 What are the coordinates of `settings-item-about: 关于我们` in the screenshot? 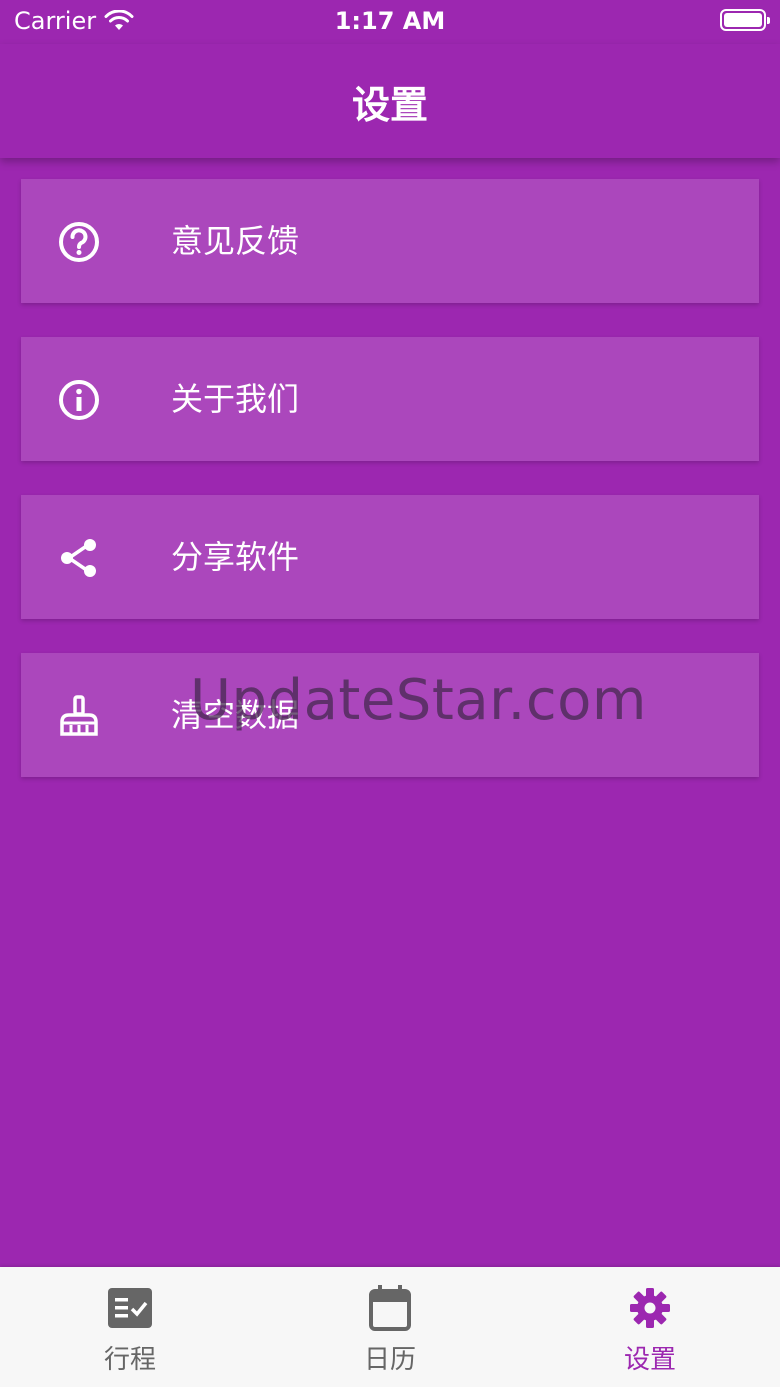 It's located at (390, 399).